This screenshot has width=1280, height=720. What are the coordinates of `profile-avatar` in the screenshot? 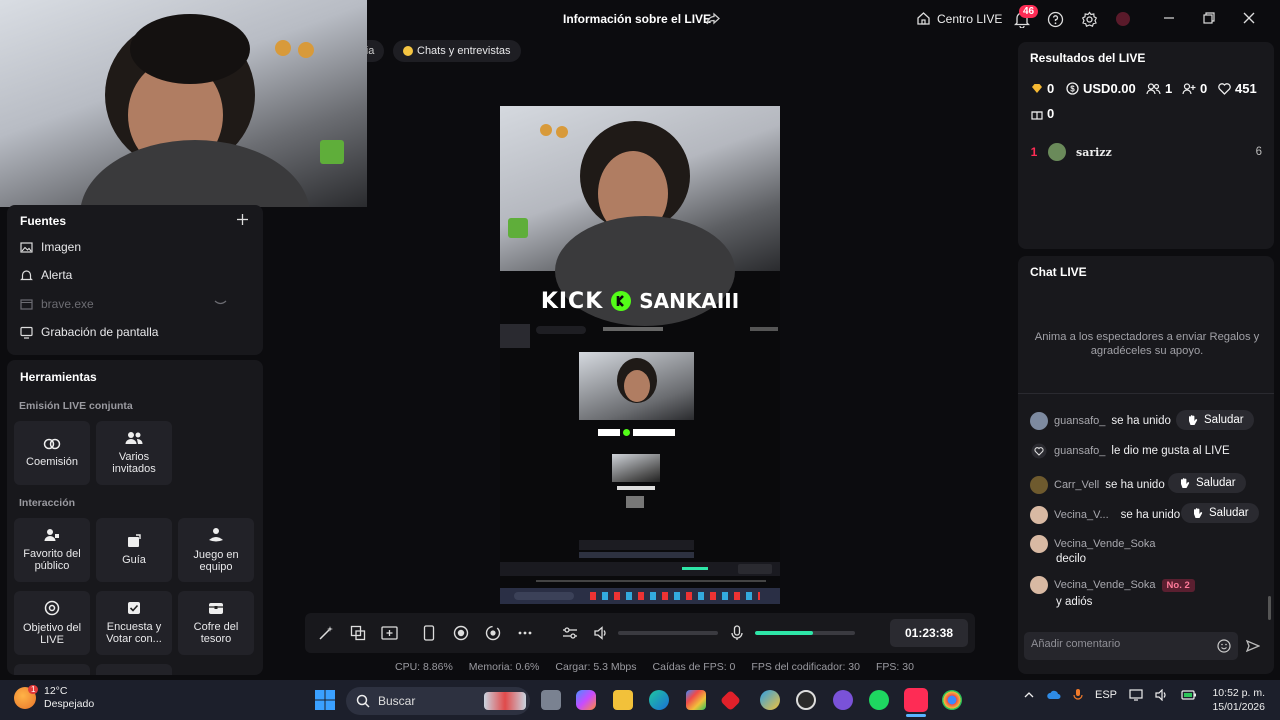 It's located at (1123, 19).